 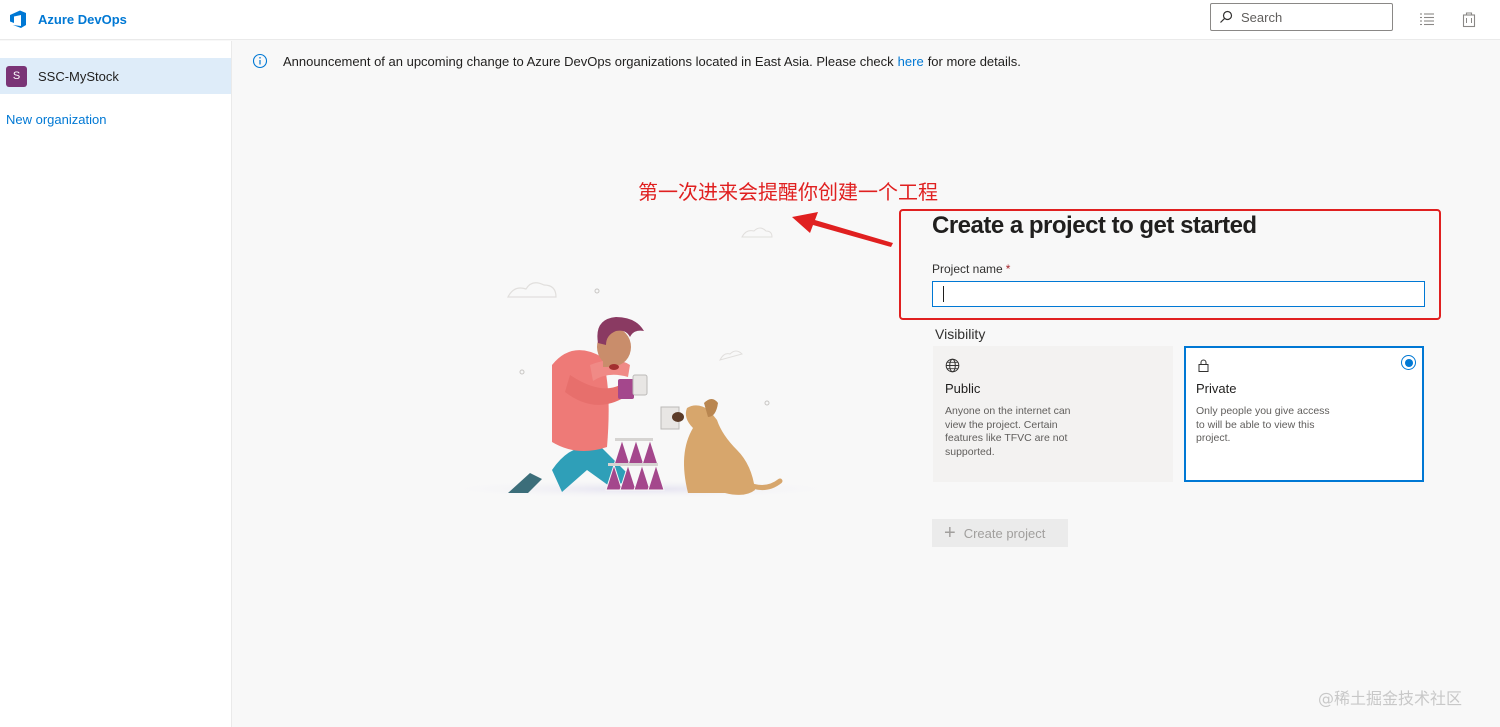 I want to click on announcement-link: here, so click(x=911, y=61).